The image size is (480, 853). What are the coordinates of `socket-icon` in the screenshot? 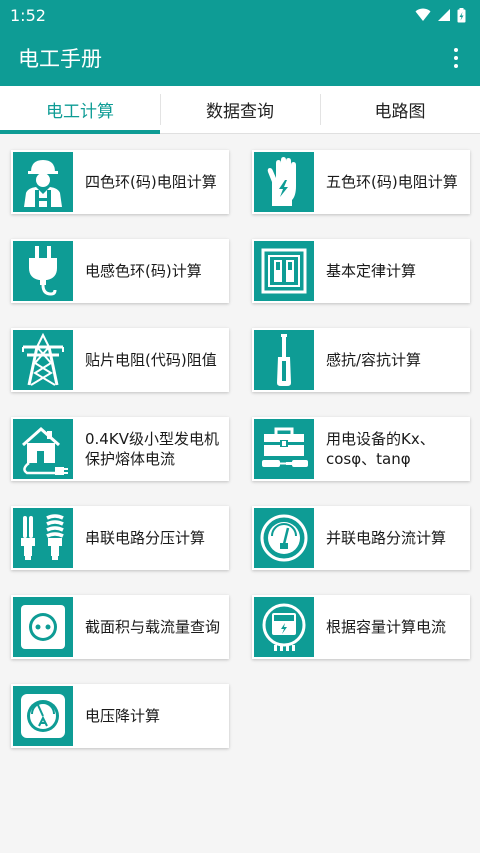 It's located at (43, 627).